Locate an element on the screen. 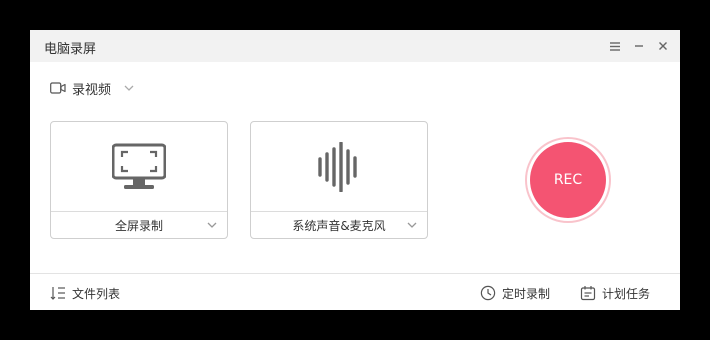 The image size is (710, 340). fullscreen-label: 全屏录制 is located at coordinates (138, 226).